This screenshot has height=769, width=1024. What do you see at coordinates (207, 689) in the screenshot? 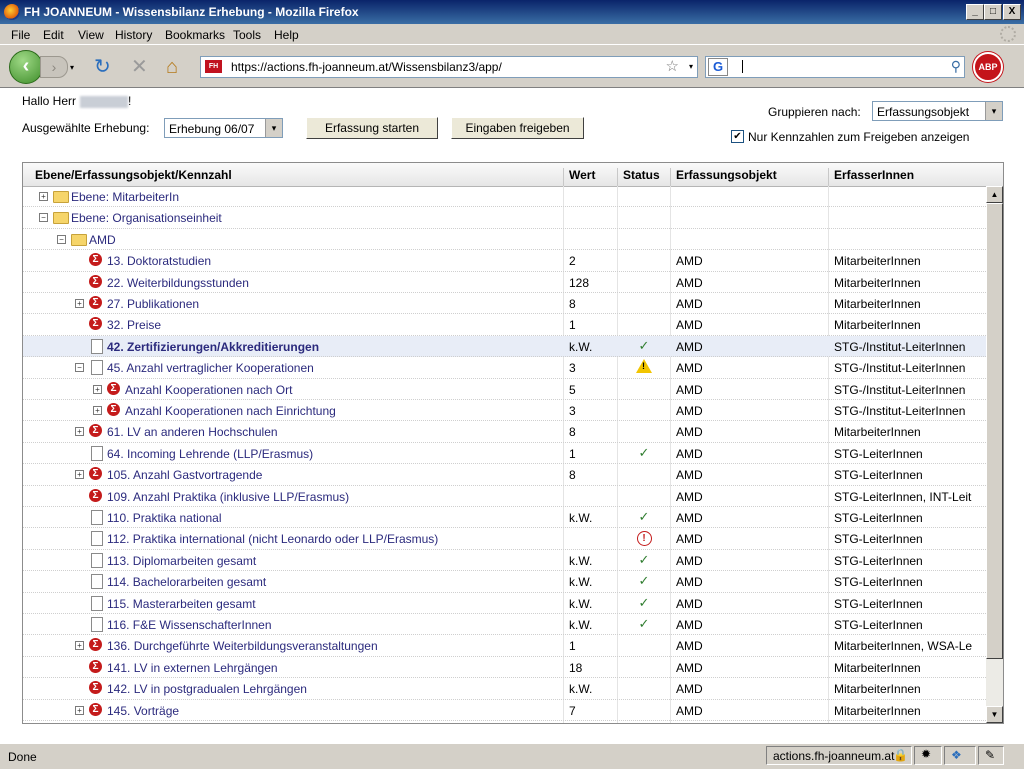
I see `row-label: 142. LV in postgradualen Lehrgängen` at bounding box center [207, 689].